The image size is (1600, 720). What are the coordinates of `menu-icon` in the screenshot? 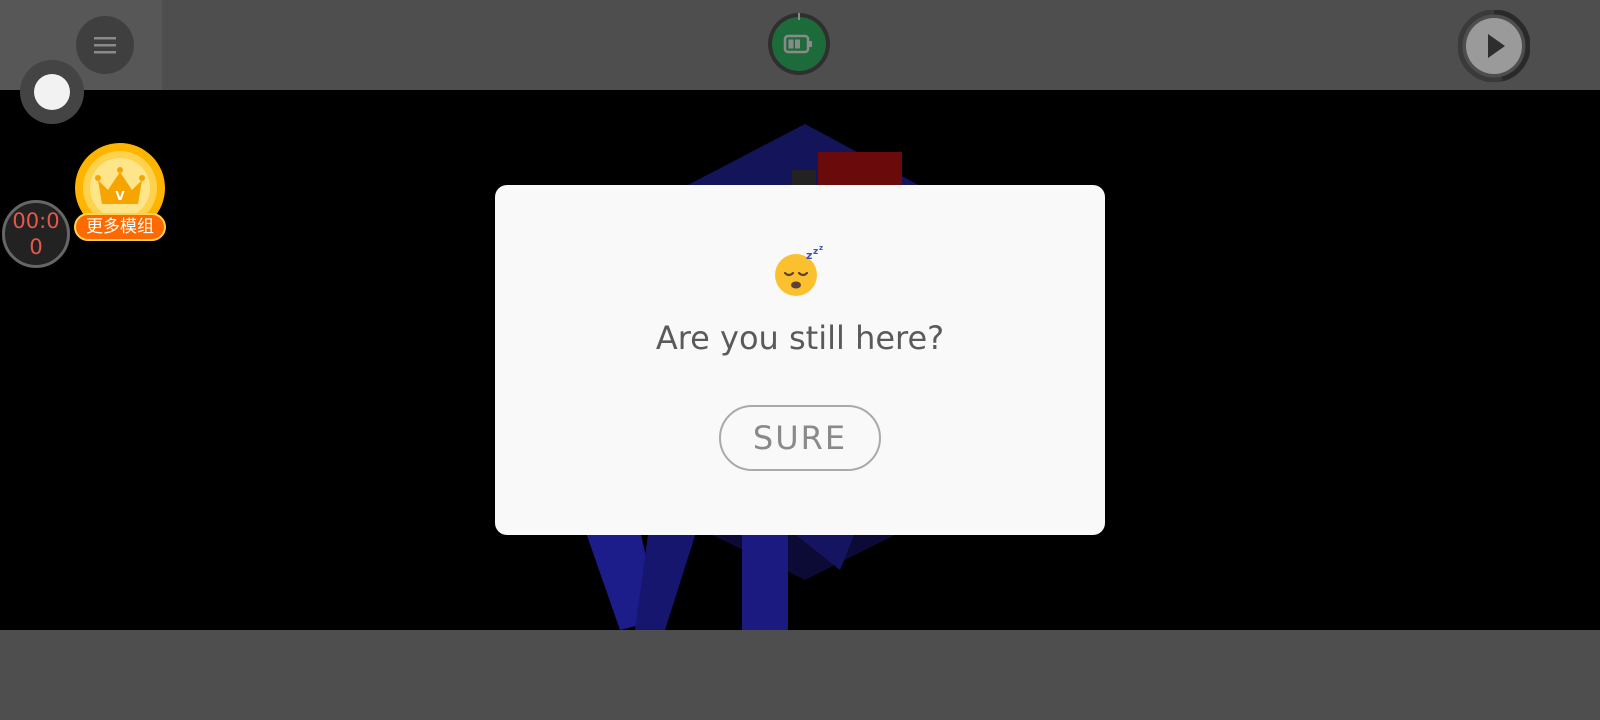 It's located at (105, 45).